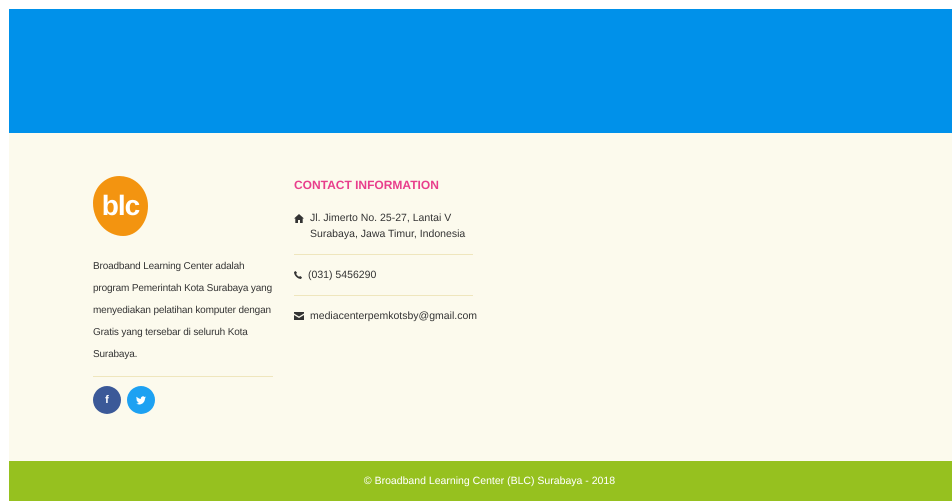 This screenshot has width=952, height=501. What do you see at coordinates (394, 316) in the screenshot?
I see `contact-text: mediacenterpemkotsby@gmail.com` at bounding box center [394, 316].